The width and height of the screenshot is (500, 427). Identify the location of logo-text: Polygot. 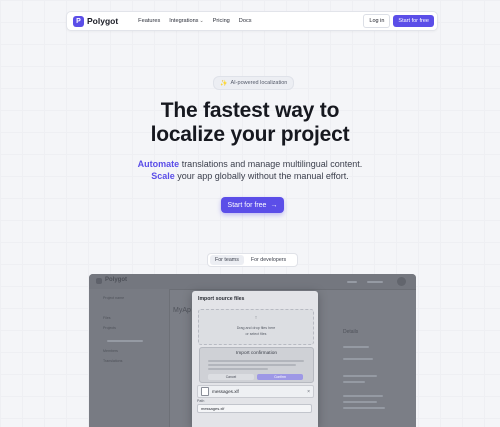
(103, 21).